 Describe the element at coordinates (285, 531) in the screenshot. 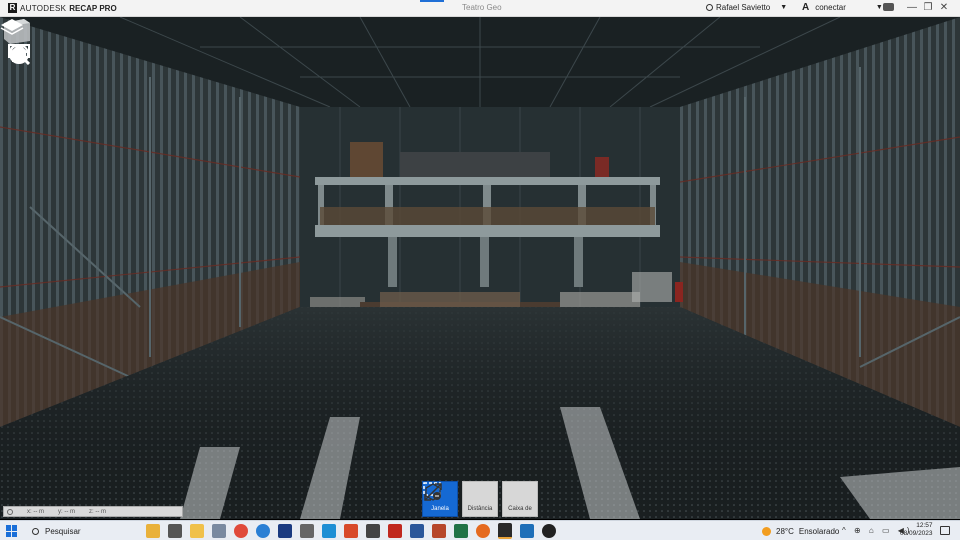

I see `revit-icon` at that location.